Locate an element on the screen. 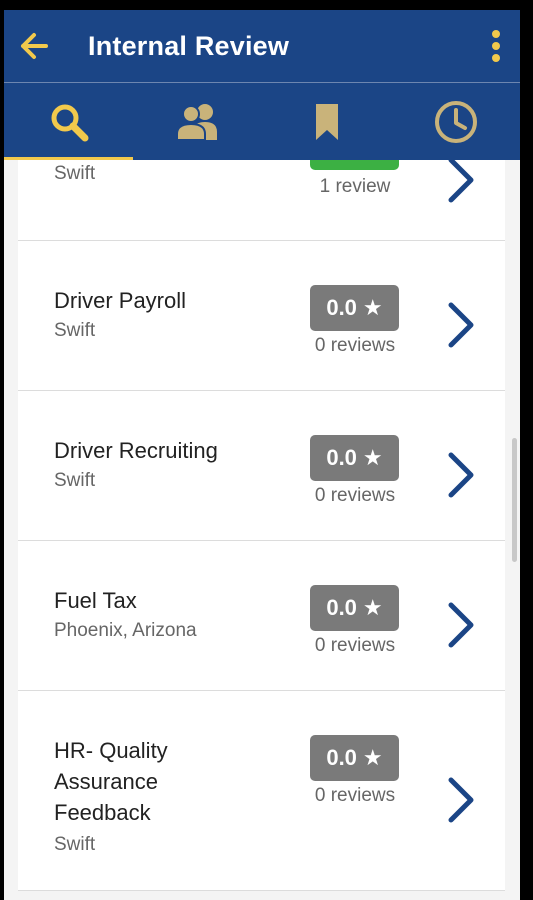  tab-bookmarks is located at coordinates (326, 121).